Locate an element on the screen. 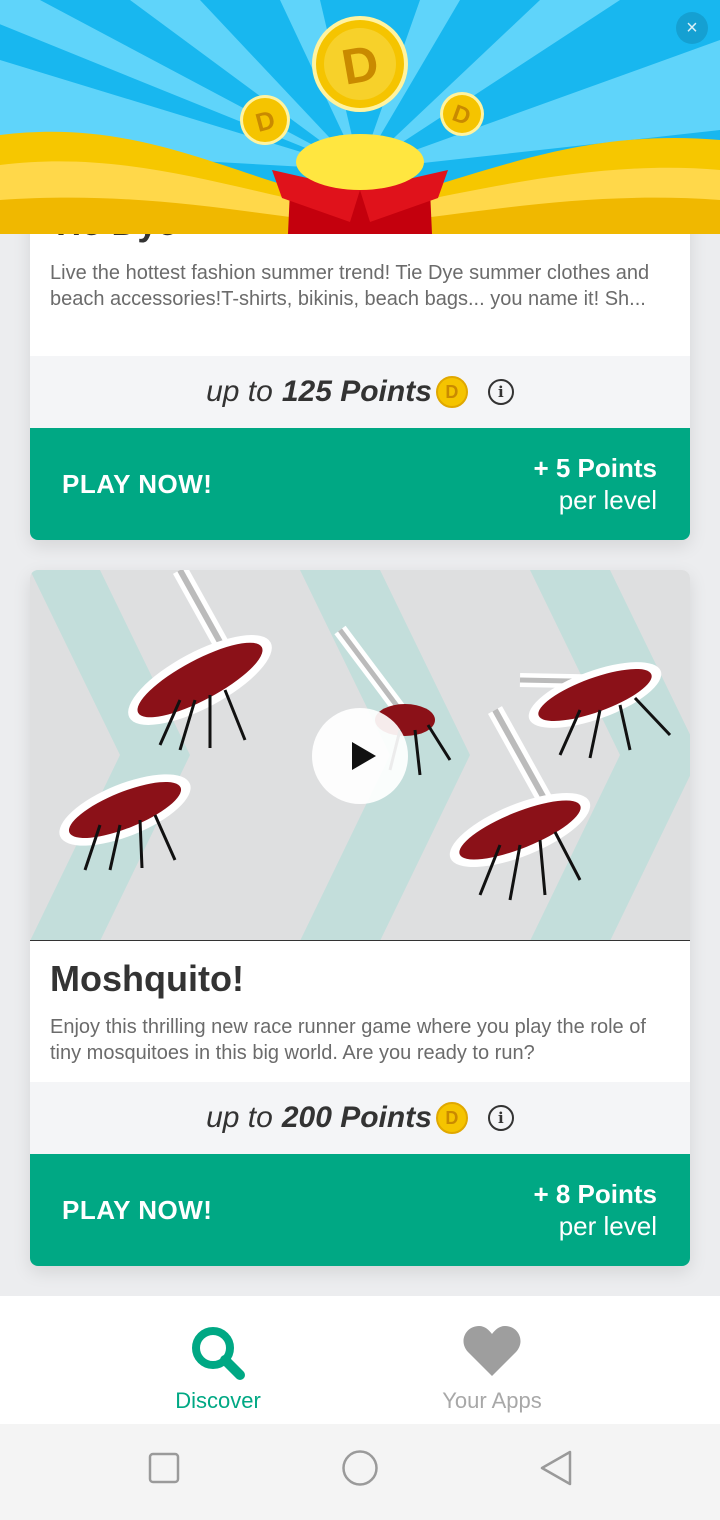 This screenshot has width=720, height=1520. system-navigation-bar is located at coordinates (360, 1472).